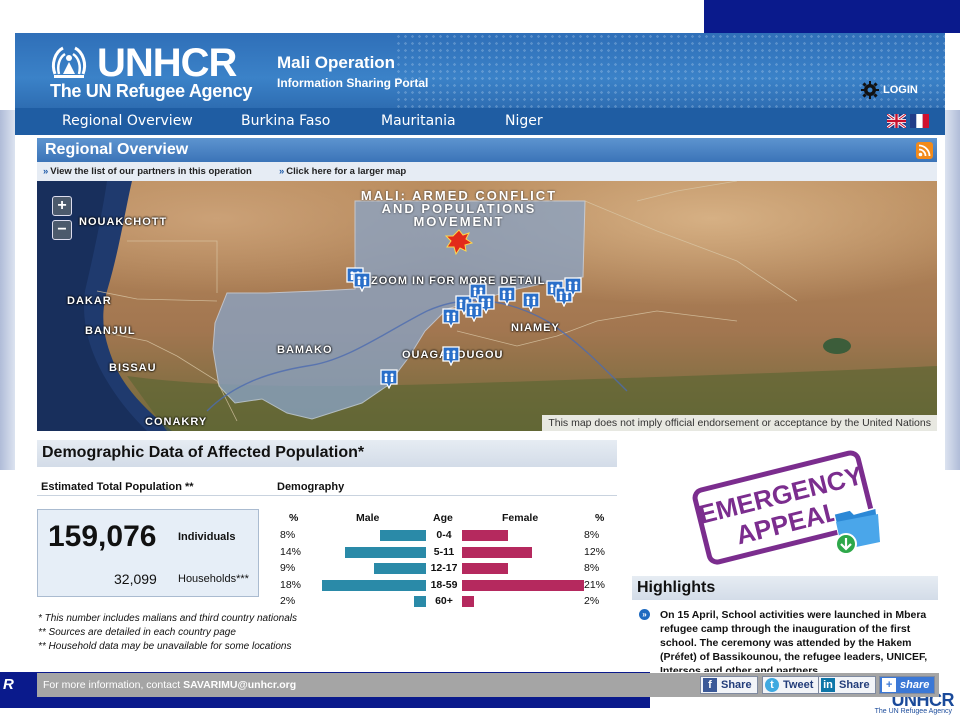  What do you see at coordinates (710, 685) in the screenshot?
I see `facebook-icon: f` at bounding box center [710, 685].